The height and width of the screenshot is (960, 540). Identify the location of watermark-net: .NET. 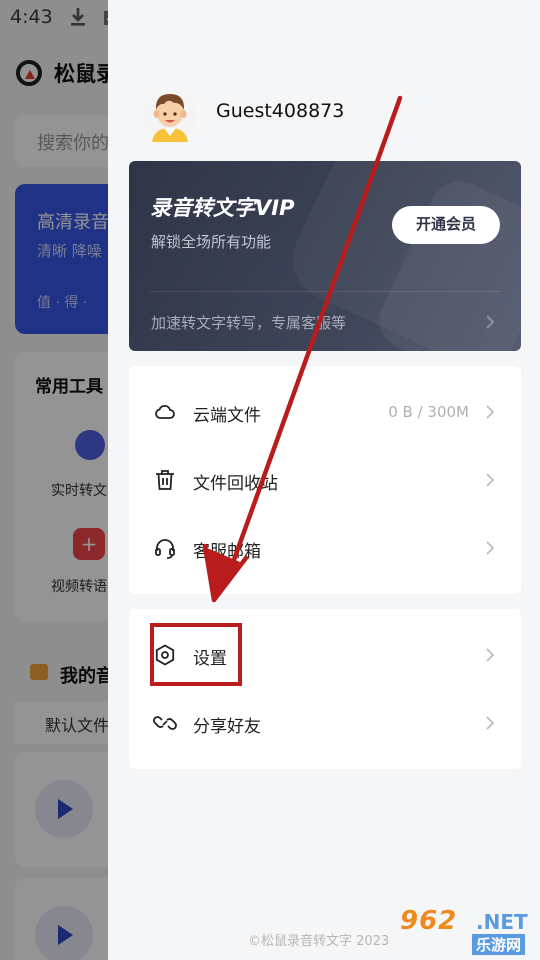
(502, 922).